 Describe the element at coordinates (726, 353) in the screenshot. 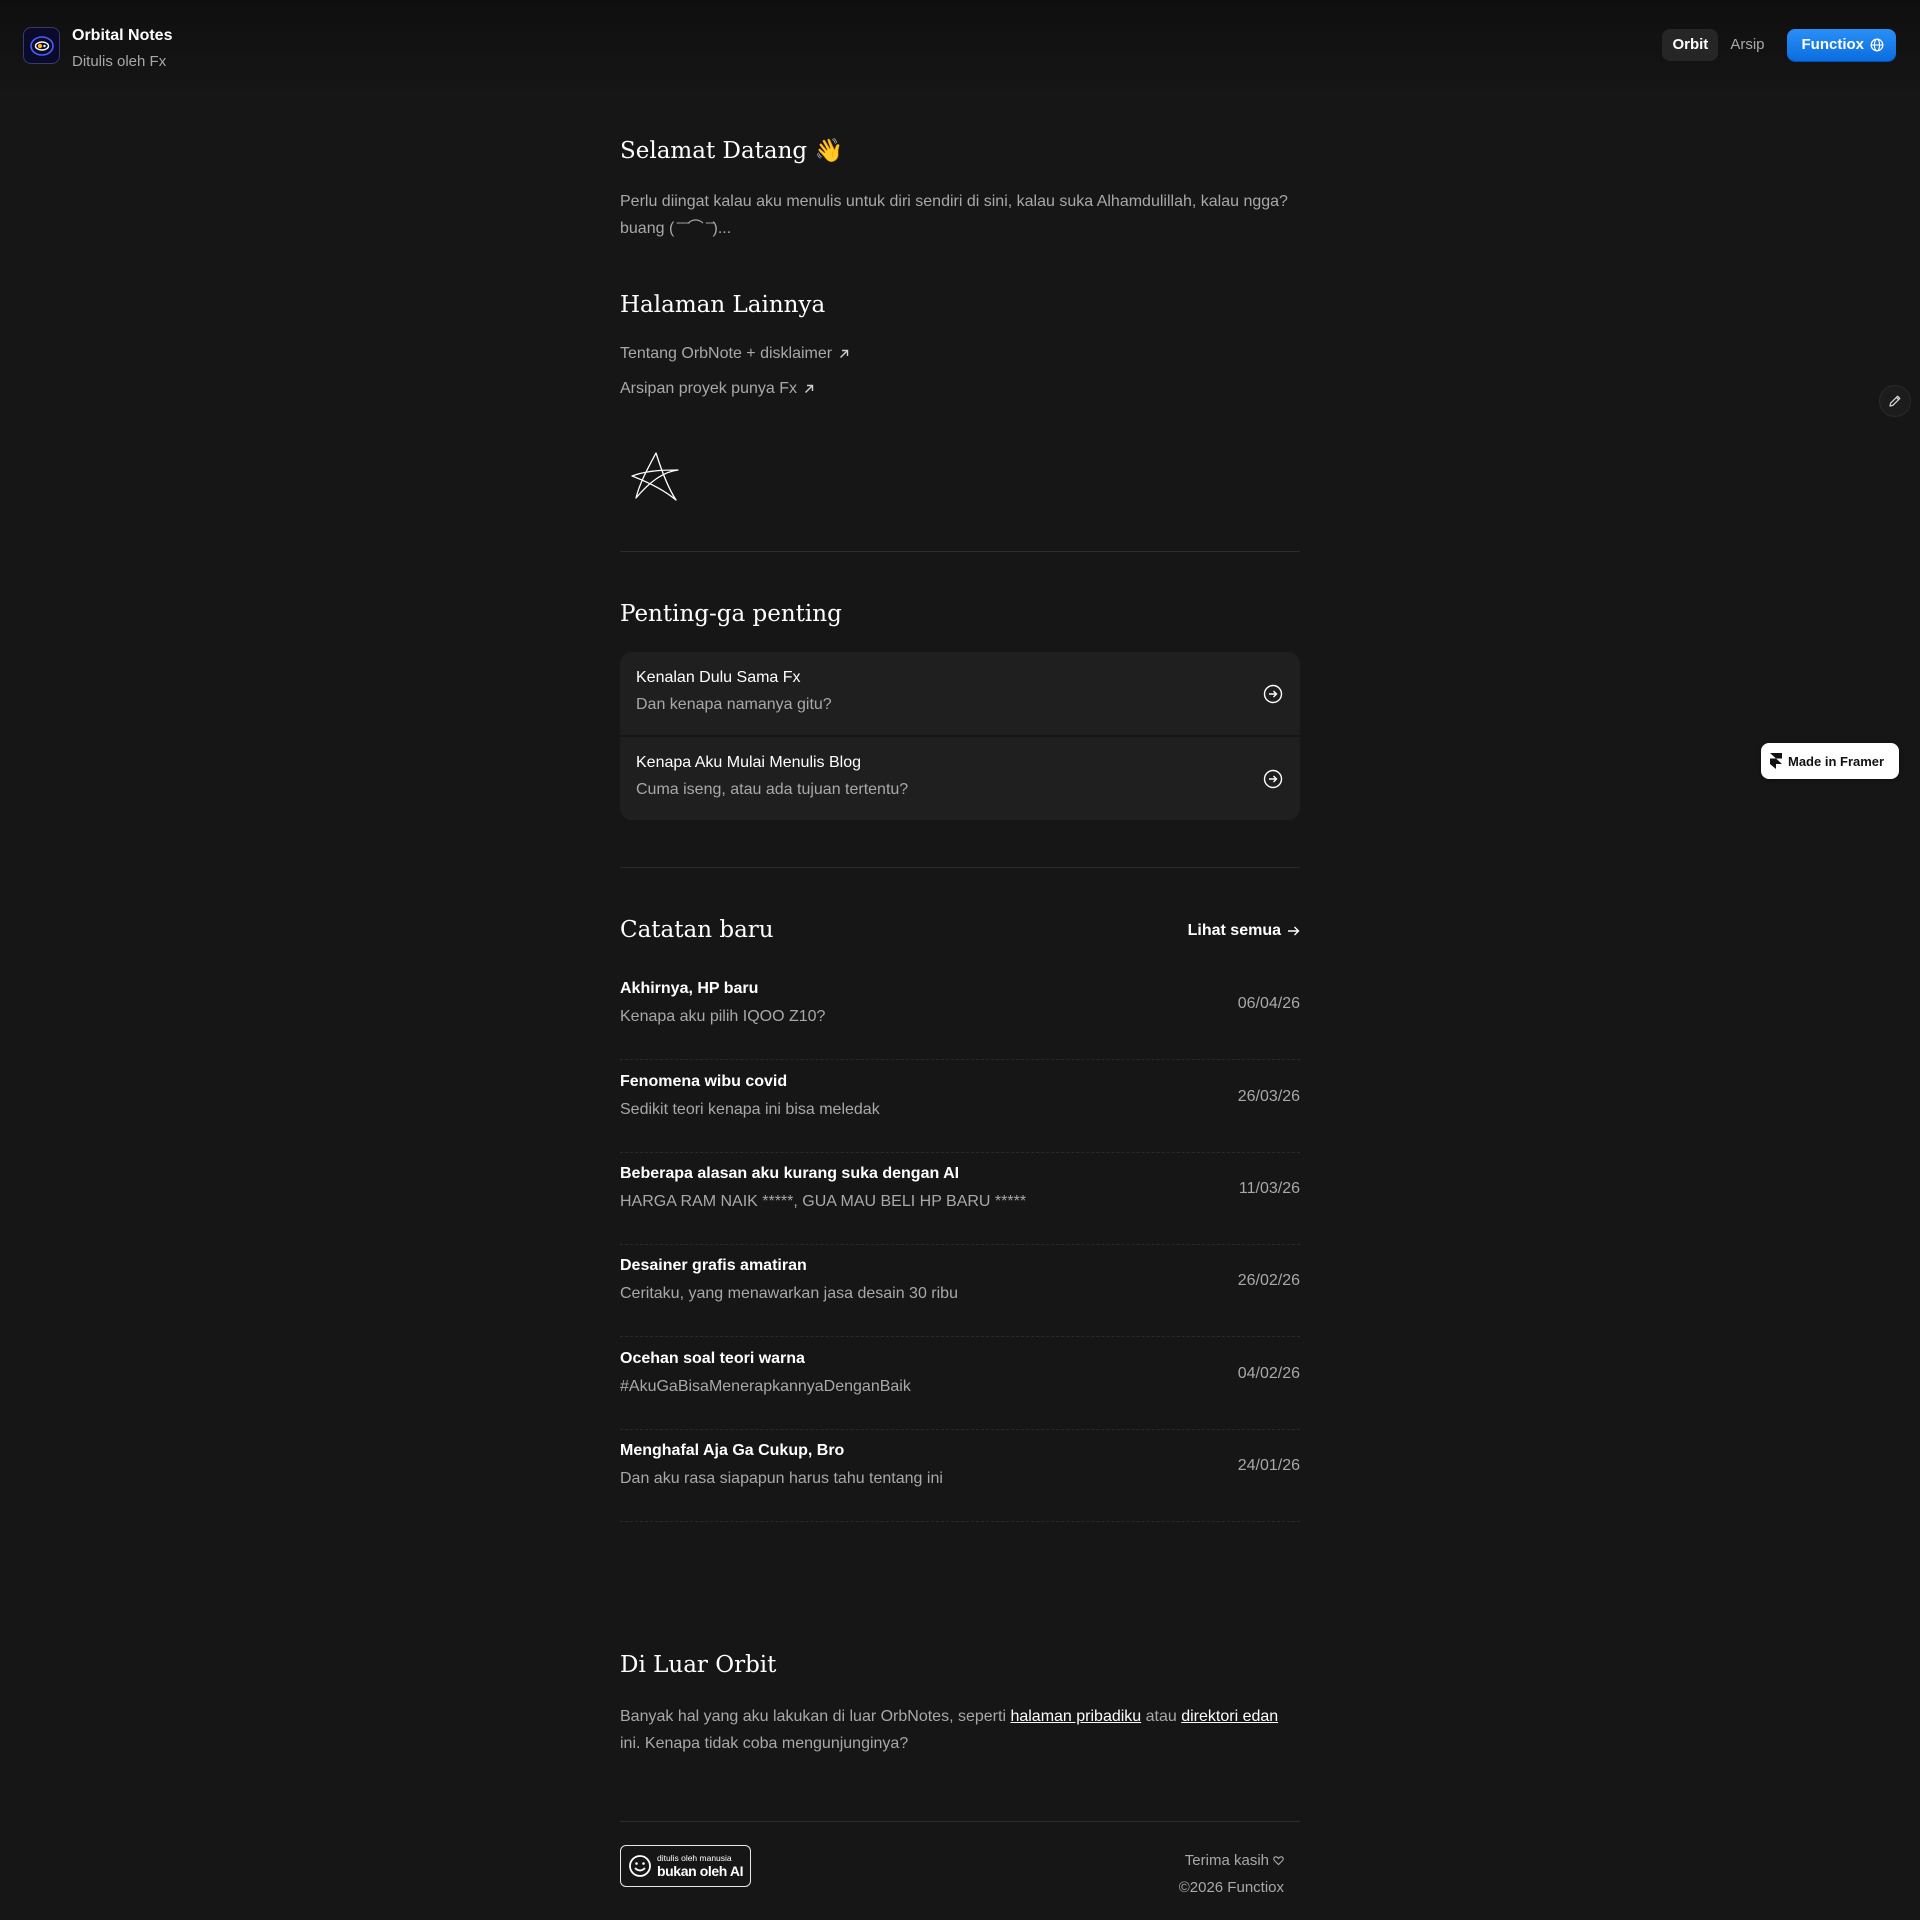

I see `link-about-orbnote-label: Tentang OrbNote + disklaimer` at that location.